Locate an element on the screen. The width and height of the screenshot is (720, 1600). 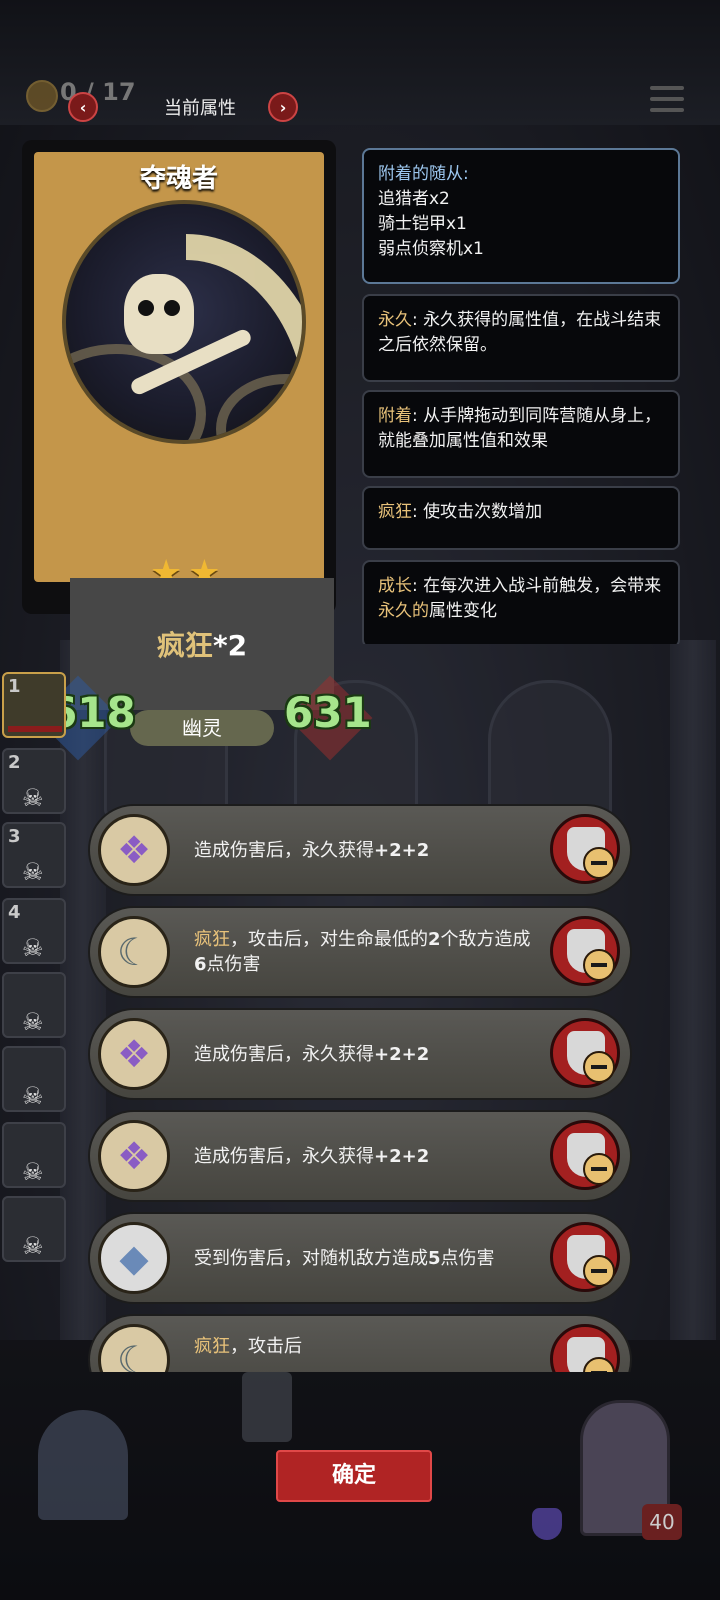
roster-hp-bar is located at coordinates (35, 729).